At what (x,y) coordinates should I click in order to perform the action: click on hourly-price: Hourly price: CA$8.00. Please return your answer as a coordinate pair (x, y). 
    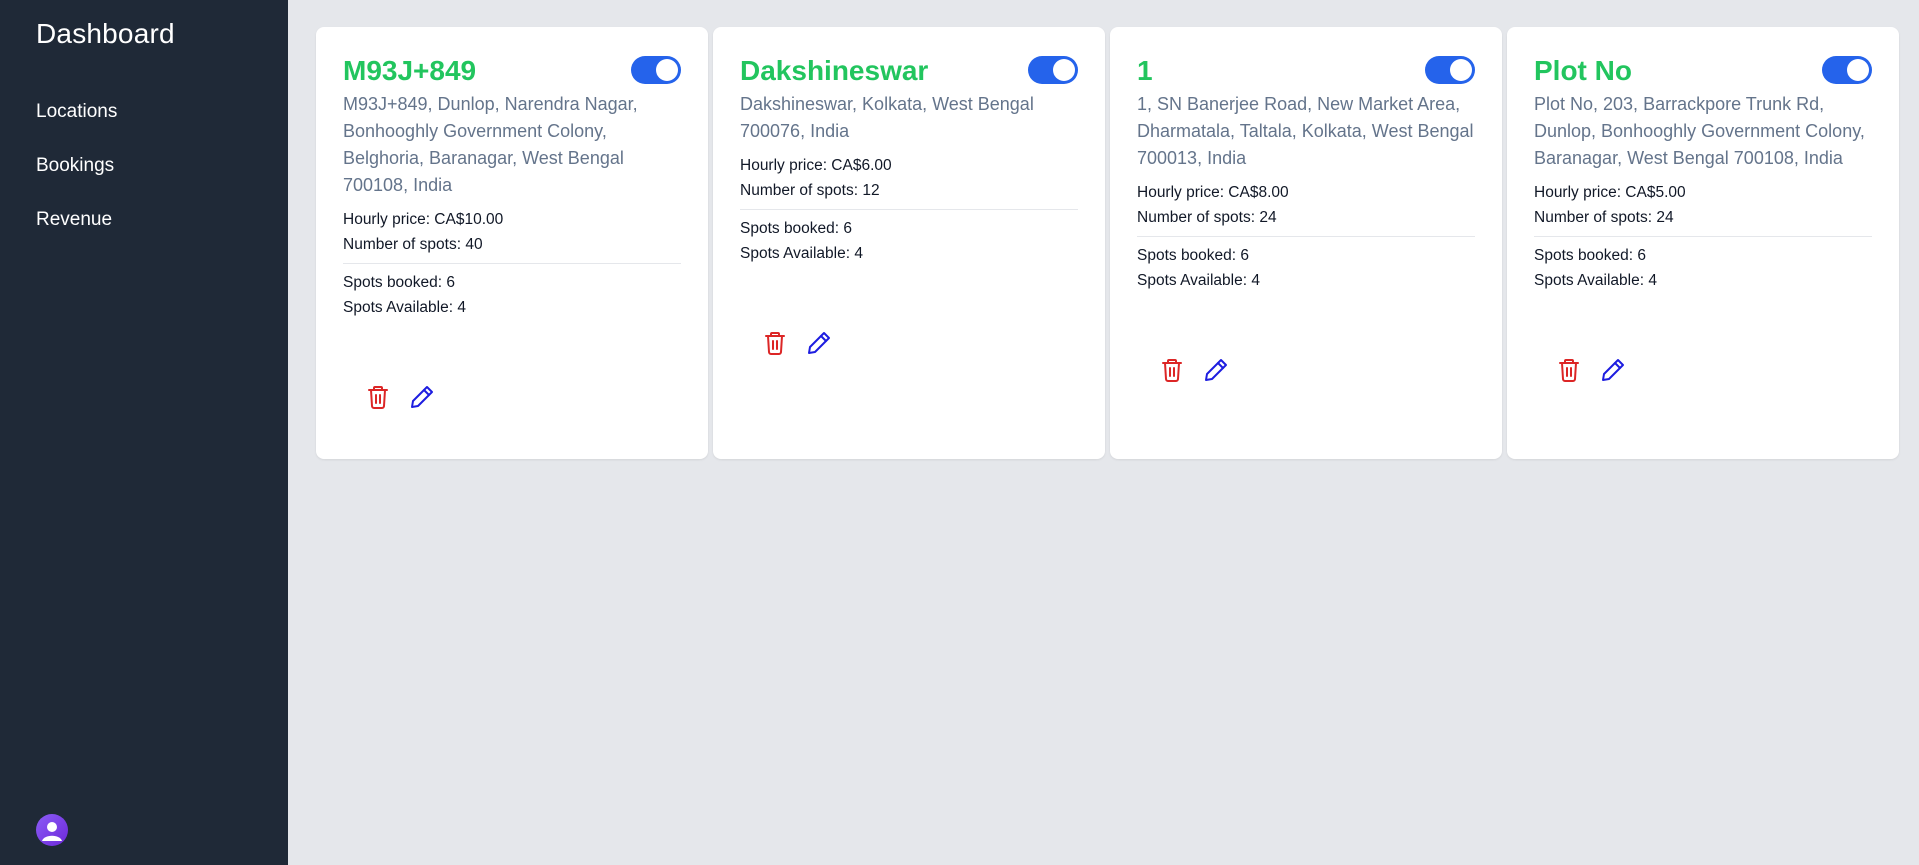
    Looking at the image, I should click on (1213, 192).